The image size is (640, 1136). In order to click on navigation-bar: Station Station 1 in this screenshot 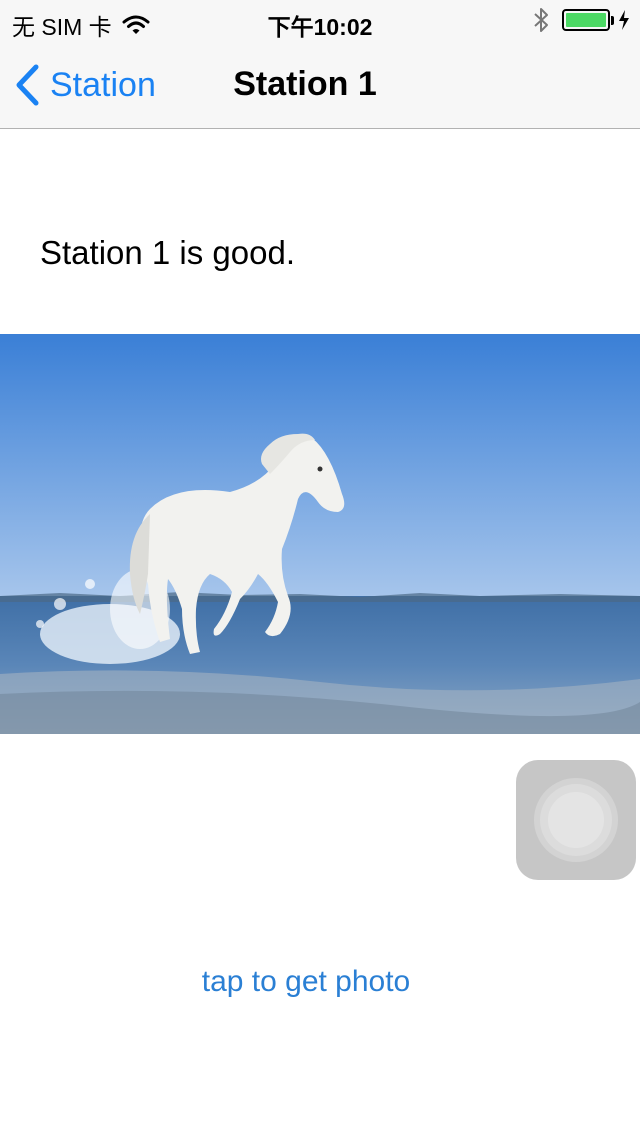, I will do `click(320, 84)`.